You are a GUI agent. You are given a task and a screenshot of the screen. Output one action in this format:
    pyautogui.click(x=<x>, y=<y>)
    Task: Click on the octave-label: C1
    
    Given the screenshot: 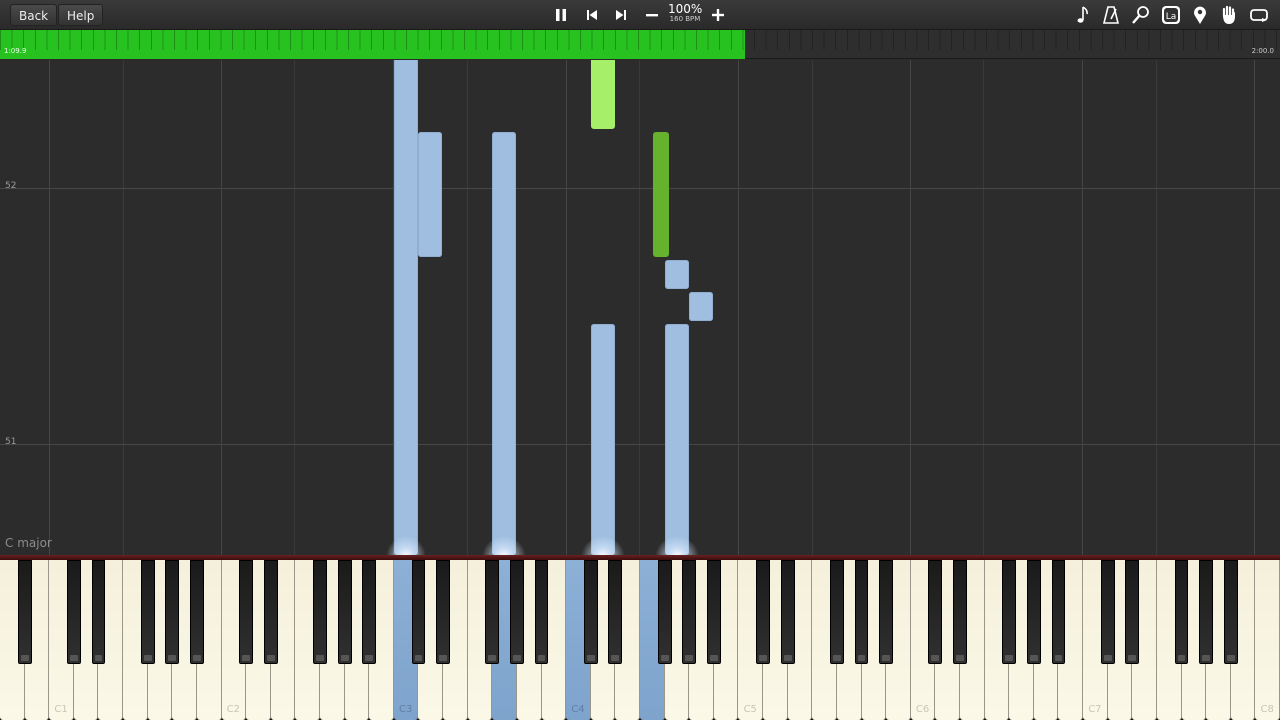 What is the action you would take?
    pyautogui.click(x=61, y=709)
    